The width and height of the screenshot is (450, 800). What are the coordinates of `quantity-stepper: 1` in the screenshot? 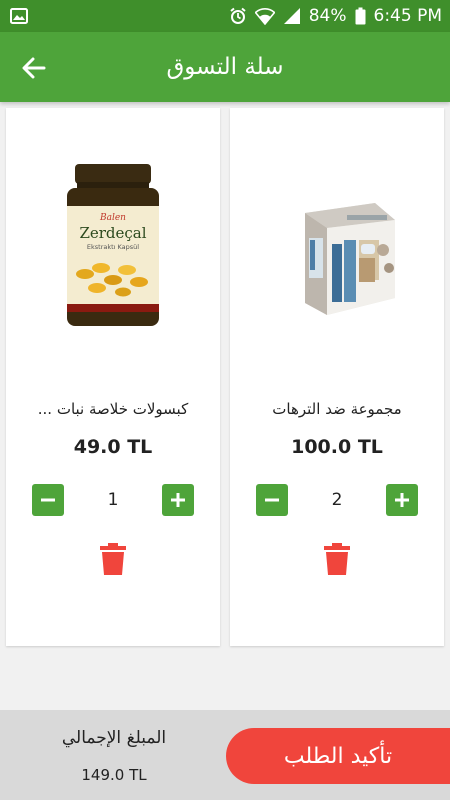 It's located at (113, 500).